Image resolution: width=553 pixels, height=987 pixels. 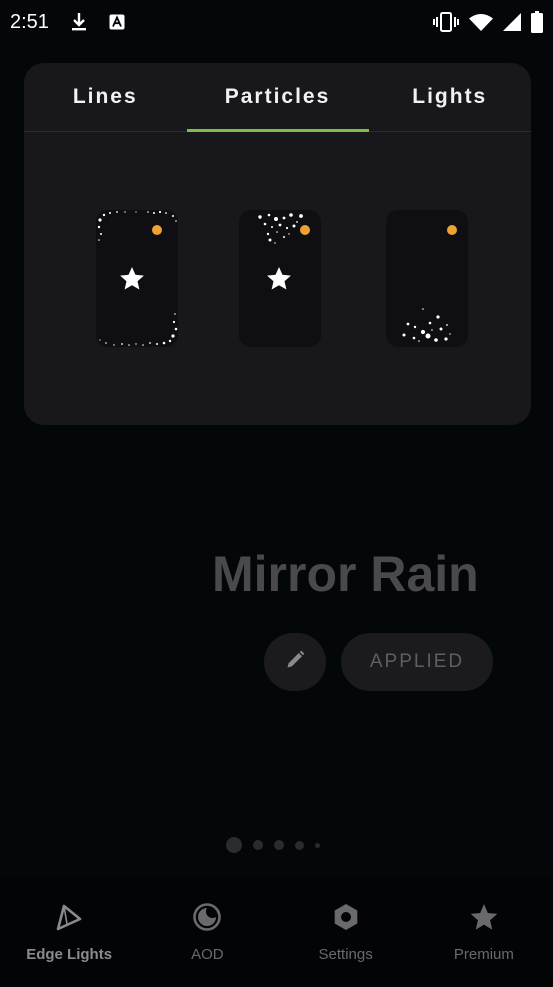 I want to click on page-indicator, so click(x=273, y=845).